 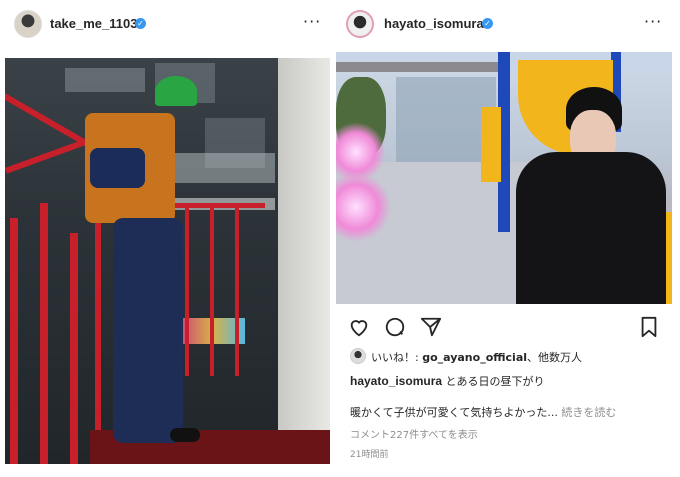 I want to click on liker-username: go_ayano_official, so click(x=474, y=357).